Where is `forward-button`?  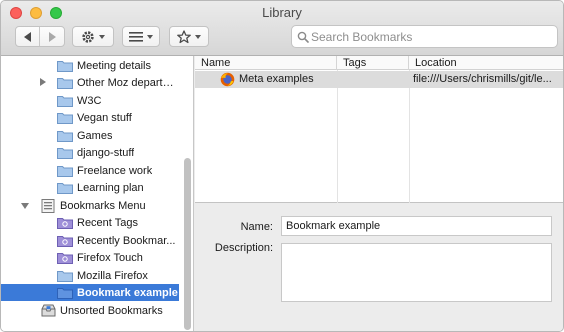
forward-button is located at coordinates (52, 36).